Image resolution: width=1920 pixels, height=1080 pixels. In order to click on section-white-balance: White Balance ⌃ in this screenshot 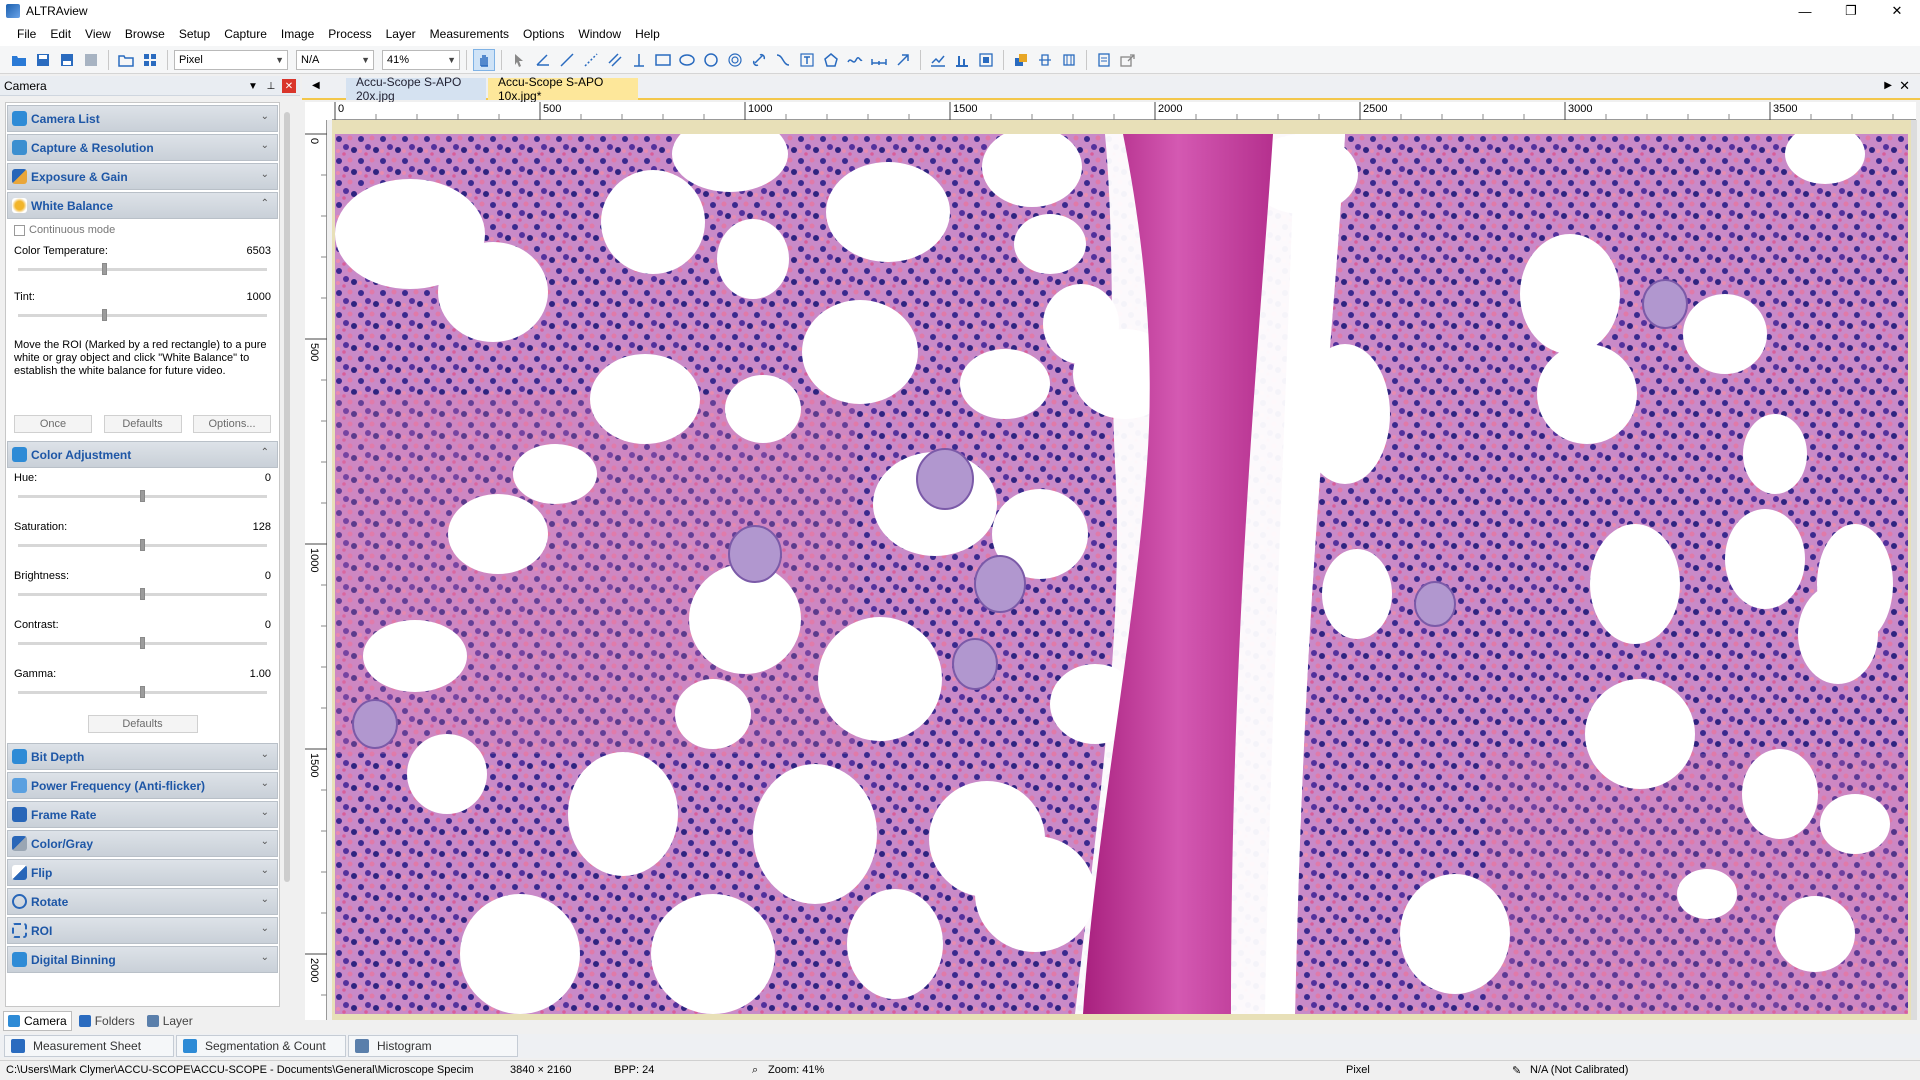, I will do `click(142, 205)`.